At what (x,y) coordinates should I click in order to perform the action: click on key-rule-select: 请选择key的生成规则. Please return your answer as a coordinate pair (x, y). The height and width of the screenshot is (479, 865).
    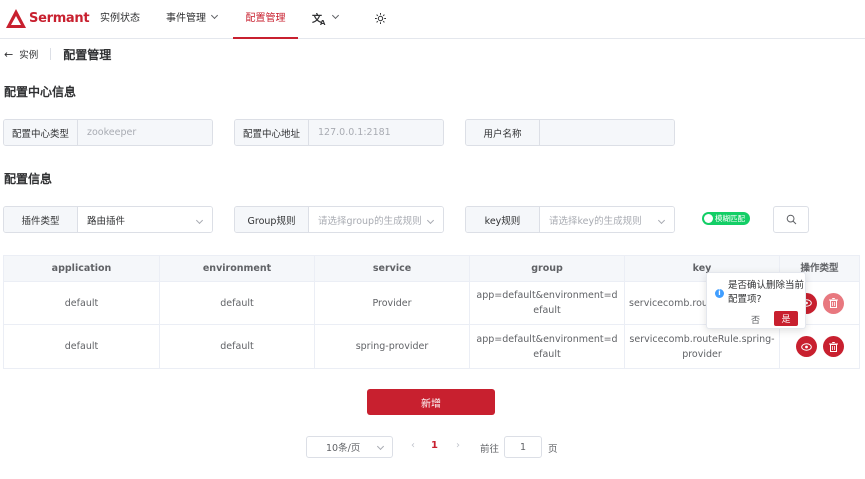
    Looking at the image, I should click on (607, 219).